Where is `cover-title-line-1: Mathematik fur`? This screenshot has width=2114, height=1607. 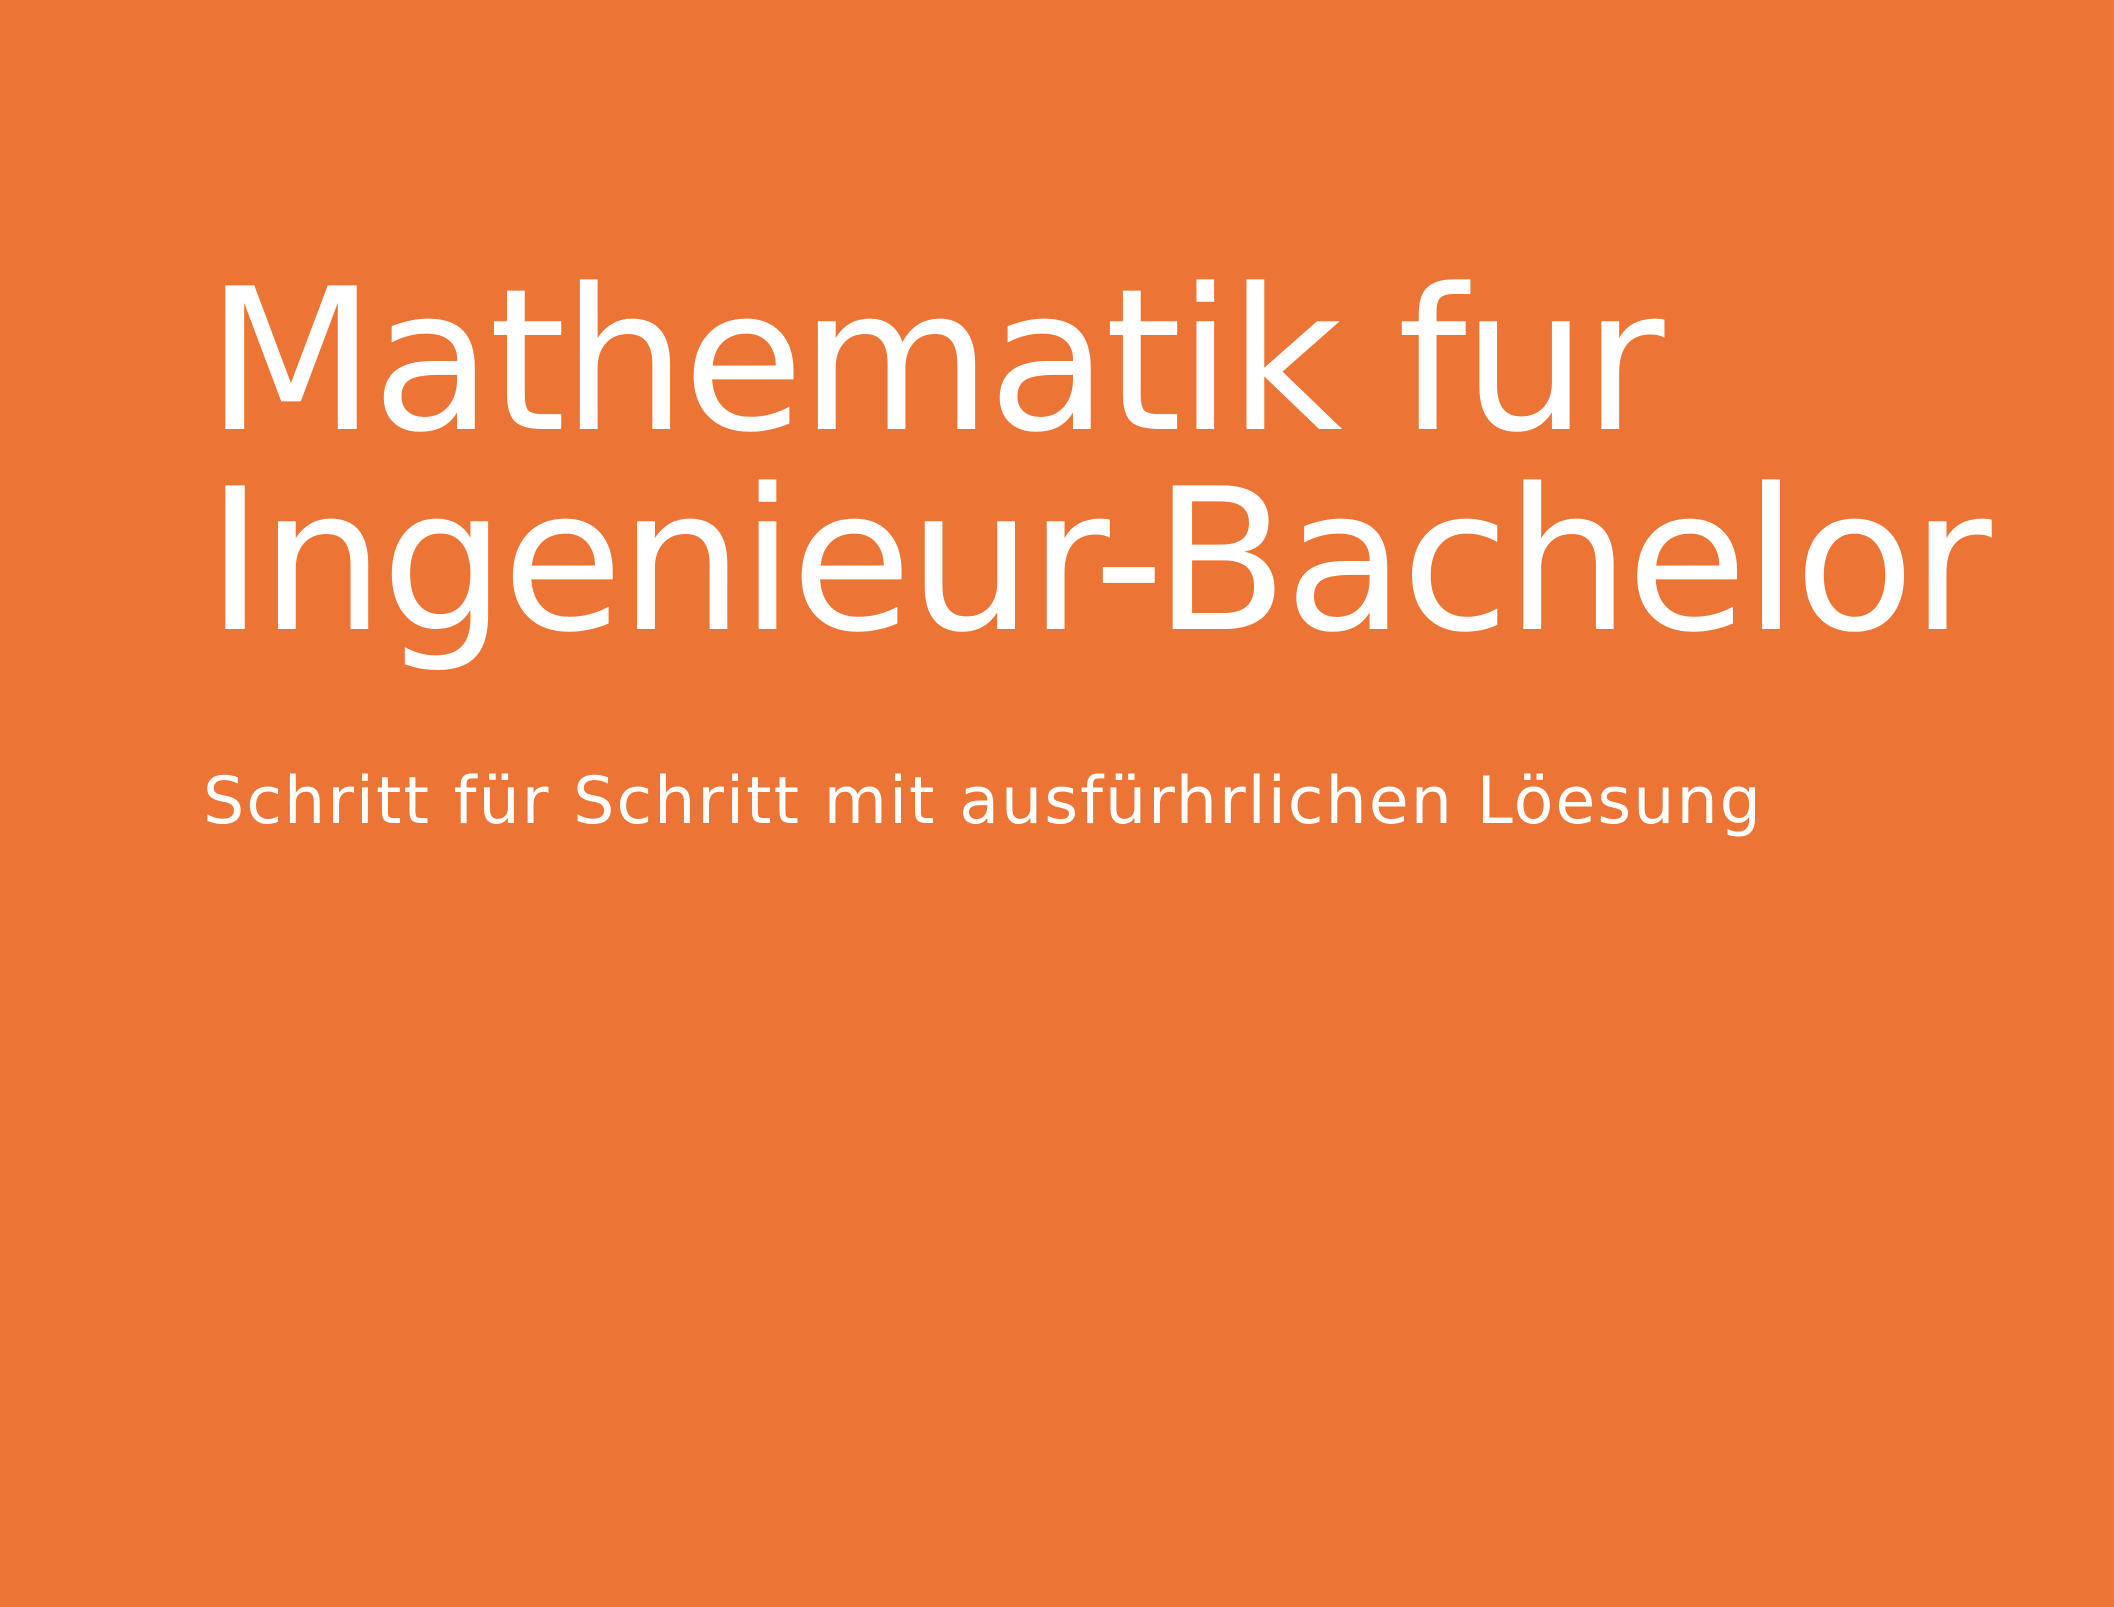 cover-title-line-1: Mathematik fur is located at coordinates (935, 361).